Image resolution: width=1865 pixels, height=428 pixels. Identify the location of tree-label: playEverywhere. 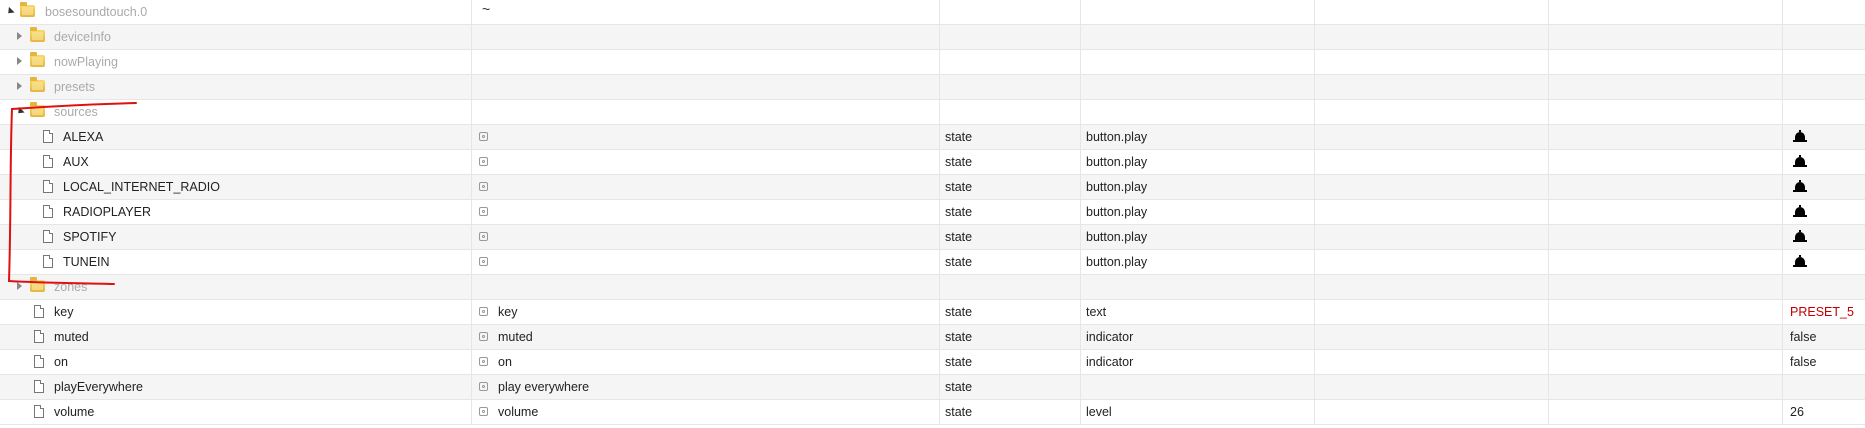
(98, 387).